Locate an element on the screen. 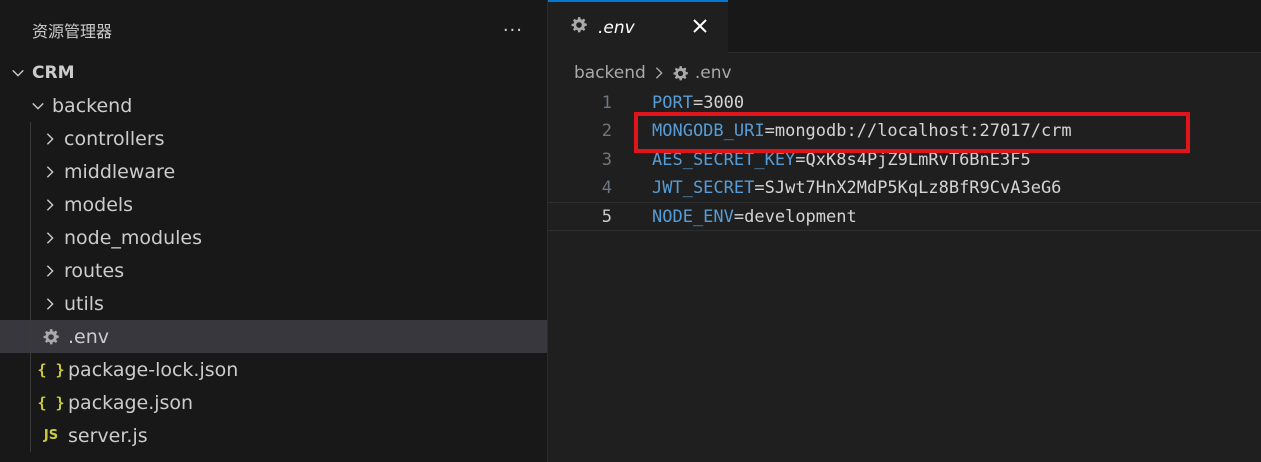 This screenshot has width=1261, height=462. code-text: PORT=3000 is located at coordinates (698, 103).